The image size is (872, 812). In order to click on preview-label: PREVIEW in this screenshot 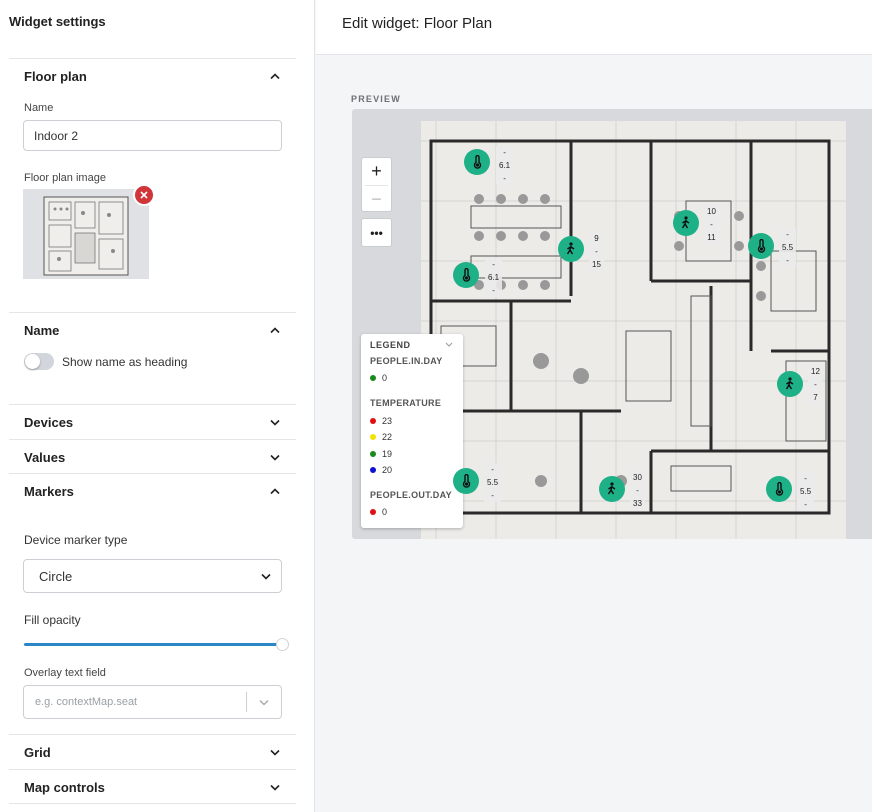, I will do `click(376, 99)`.